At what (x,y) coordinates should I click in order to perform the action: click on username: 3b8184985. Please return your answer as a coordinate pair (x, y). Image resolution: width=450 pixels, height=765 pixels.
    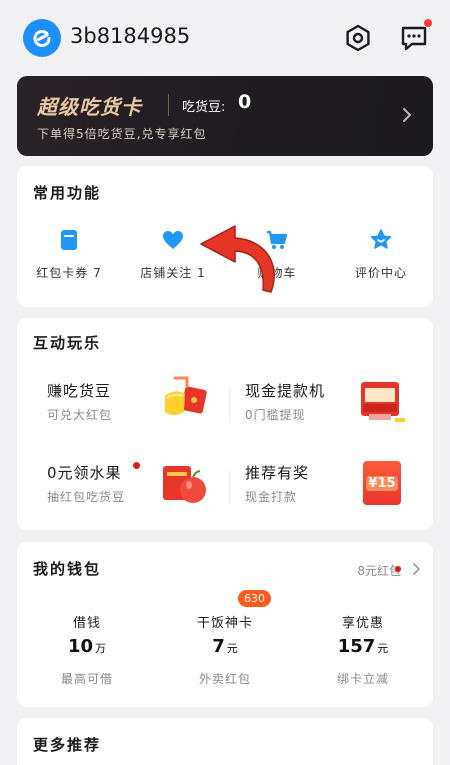
    Looking at the image, I should click on (130, 36).